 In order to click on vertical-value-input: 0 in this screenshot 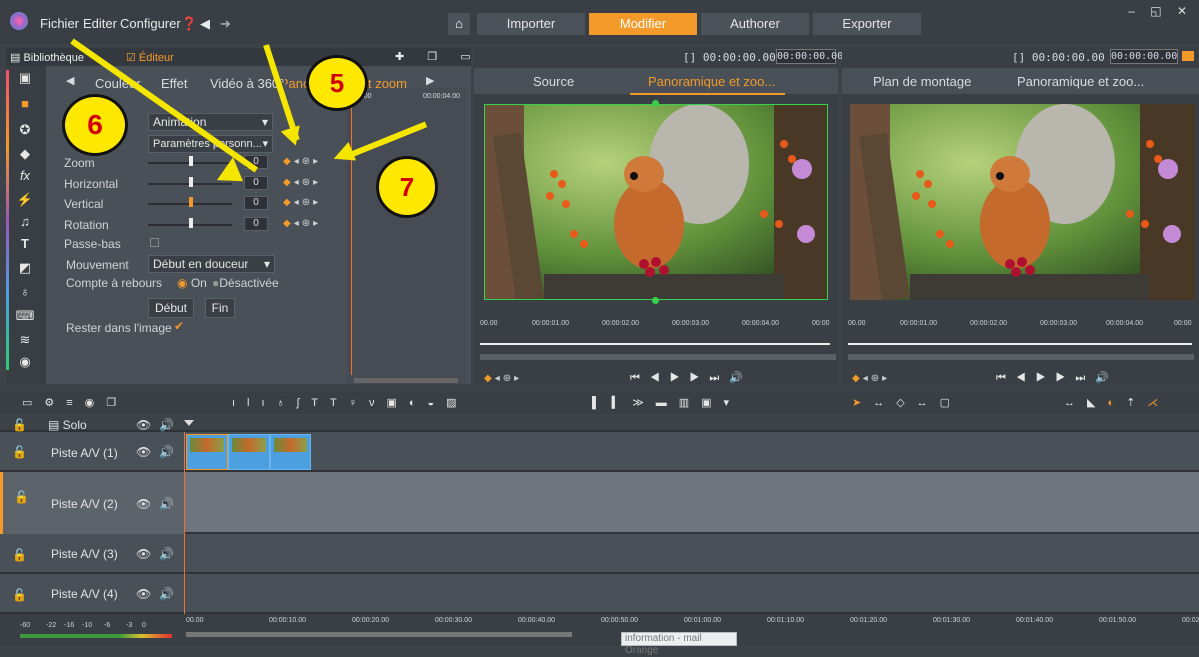, I will do `click(256, 203)`.